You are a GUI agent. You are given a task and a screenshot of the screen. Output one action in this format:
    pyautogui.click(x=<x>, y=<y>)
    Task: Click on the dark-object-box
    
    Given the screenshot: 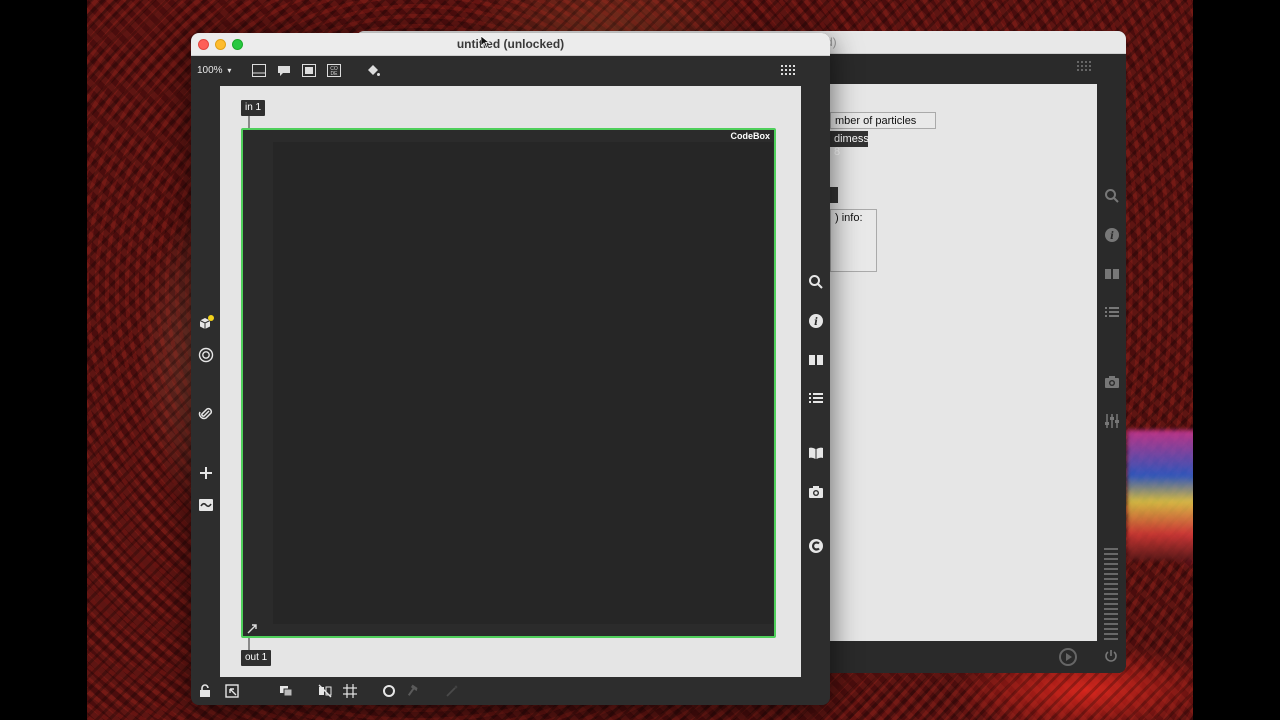 What is the action you would take?
    pyautogui.click(x=834, y=195)
    